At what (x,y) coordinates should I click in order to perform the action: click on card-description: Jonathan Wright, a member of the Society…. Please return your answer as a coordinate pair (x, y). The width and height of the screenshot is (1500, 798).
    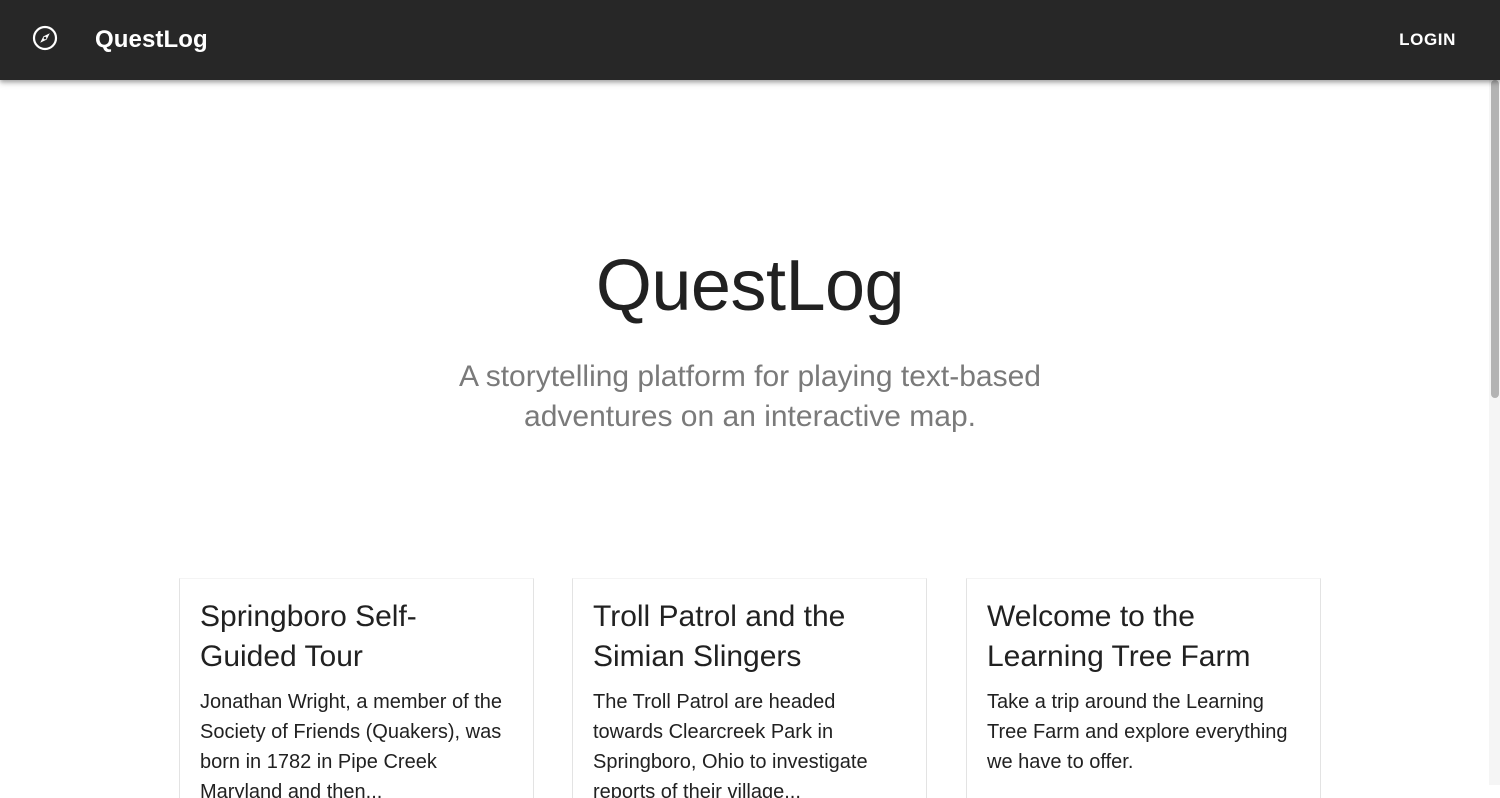
    Looking at the image, I should click on (351, 744).